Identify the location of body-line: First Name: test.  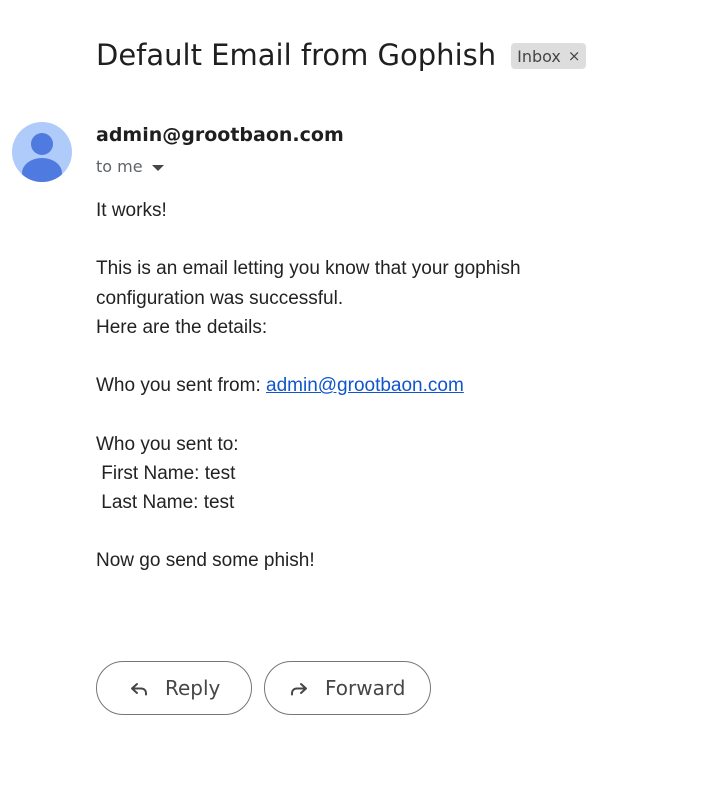
(166, 473).